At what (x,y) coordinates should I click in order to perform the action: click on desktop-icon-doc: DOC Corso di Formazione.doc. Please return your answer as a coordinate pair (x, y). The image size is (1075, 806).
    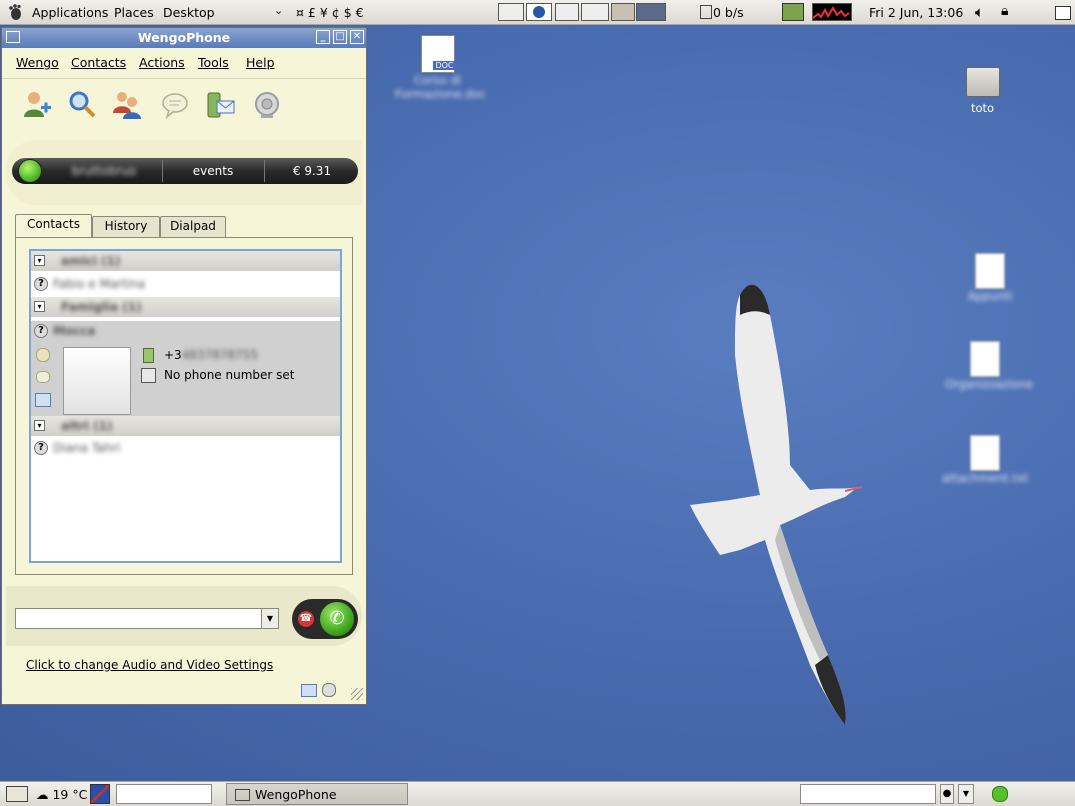
    Looking at the image, I should click on (440, 68).